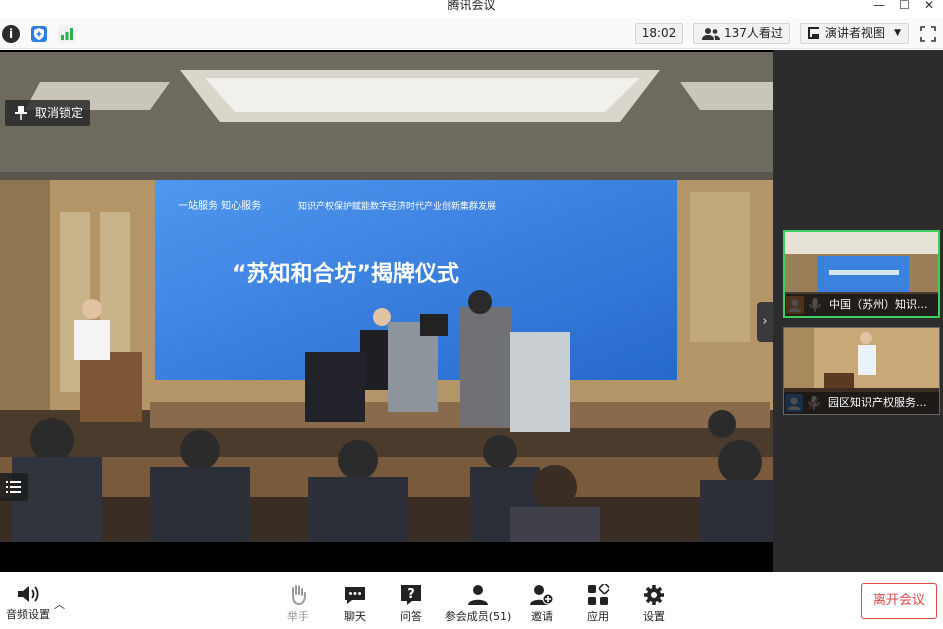 The image size is (943, 629). I want to click on viewer-count-button: 137人看过, so click(741, 33).